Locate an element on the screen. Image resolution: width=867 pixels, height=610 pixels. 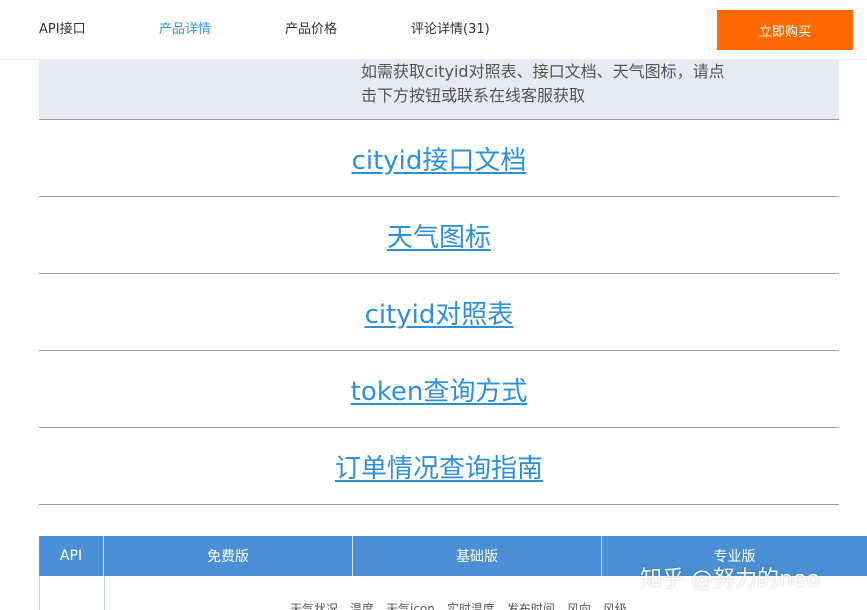
link-row-order-guide: 订单情况查询指南 is located at coordinates (439, 466).